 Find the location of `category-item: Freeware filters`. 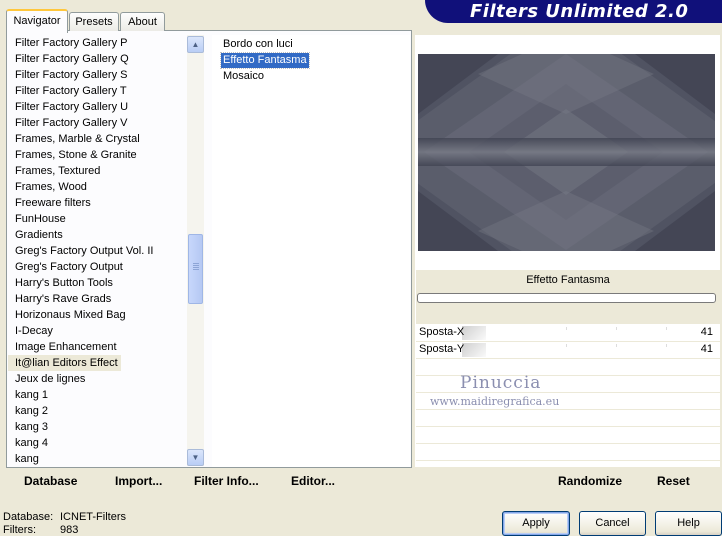

category-item: Freeware filters is located at coordinates (97, 203).